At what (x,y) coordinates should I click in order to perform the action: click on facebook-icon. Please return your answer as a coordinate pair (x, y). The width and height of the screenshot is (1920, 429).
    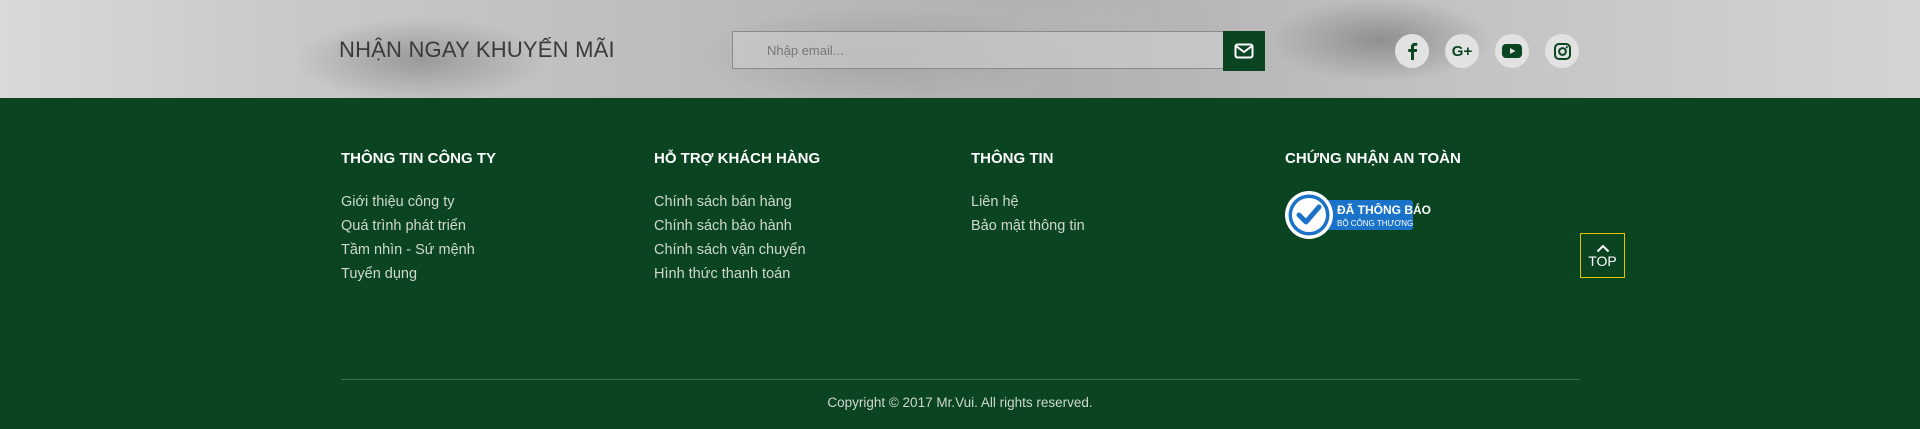
    Looking at the image, I should click on (1413, 51).